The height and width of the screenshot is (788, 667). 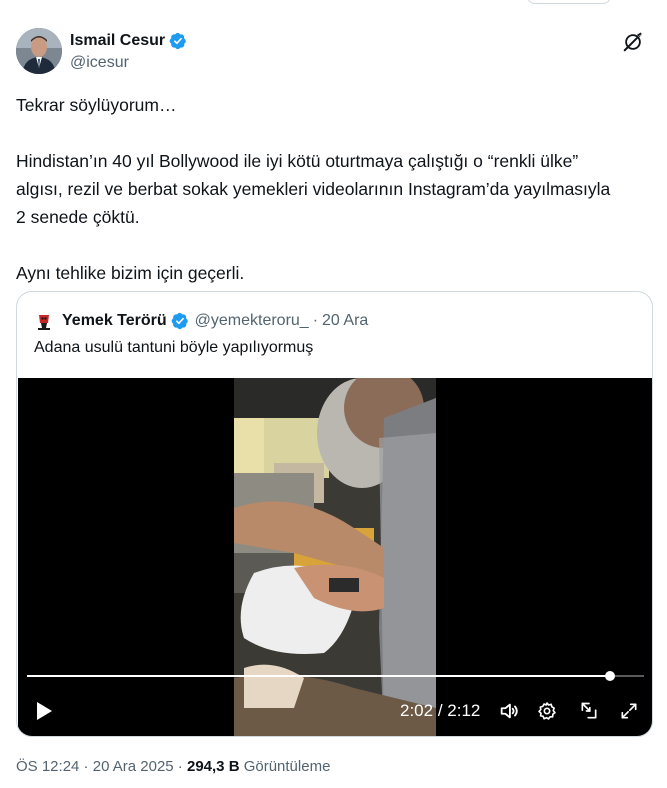 I want to click on author-handle: @icesur, so click(x=128, y=63).